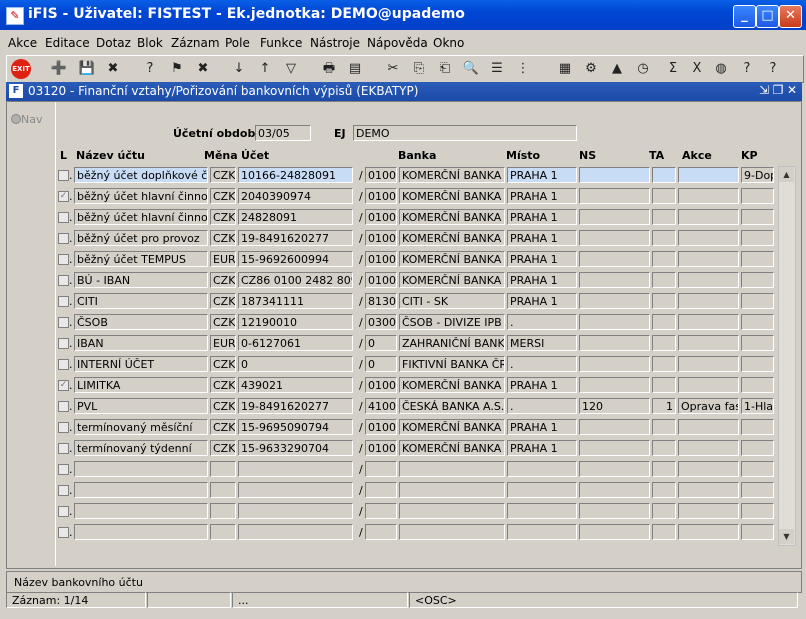 The height and width of the screenshot is (619, 806). I want to click on account-name-field, so click(141, 532).